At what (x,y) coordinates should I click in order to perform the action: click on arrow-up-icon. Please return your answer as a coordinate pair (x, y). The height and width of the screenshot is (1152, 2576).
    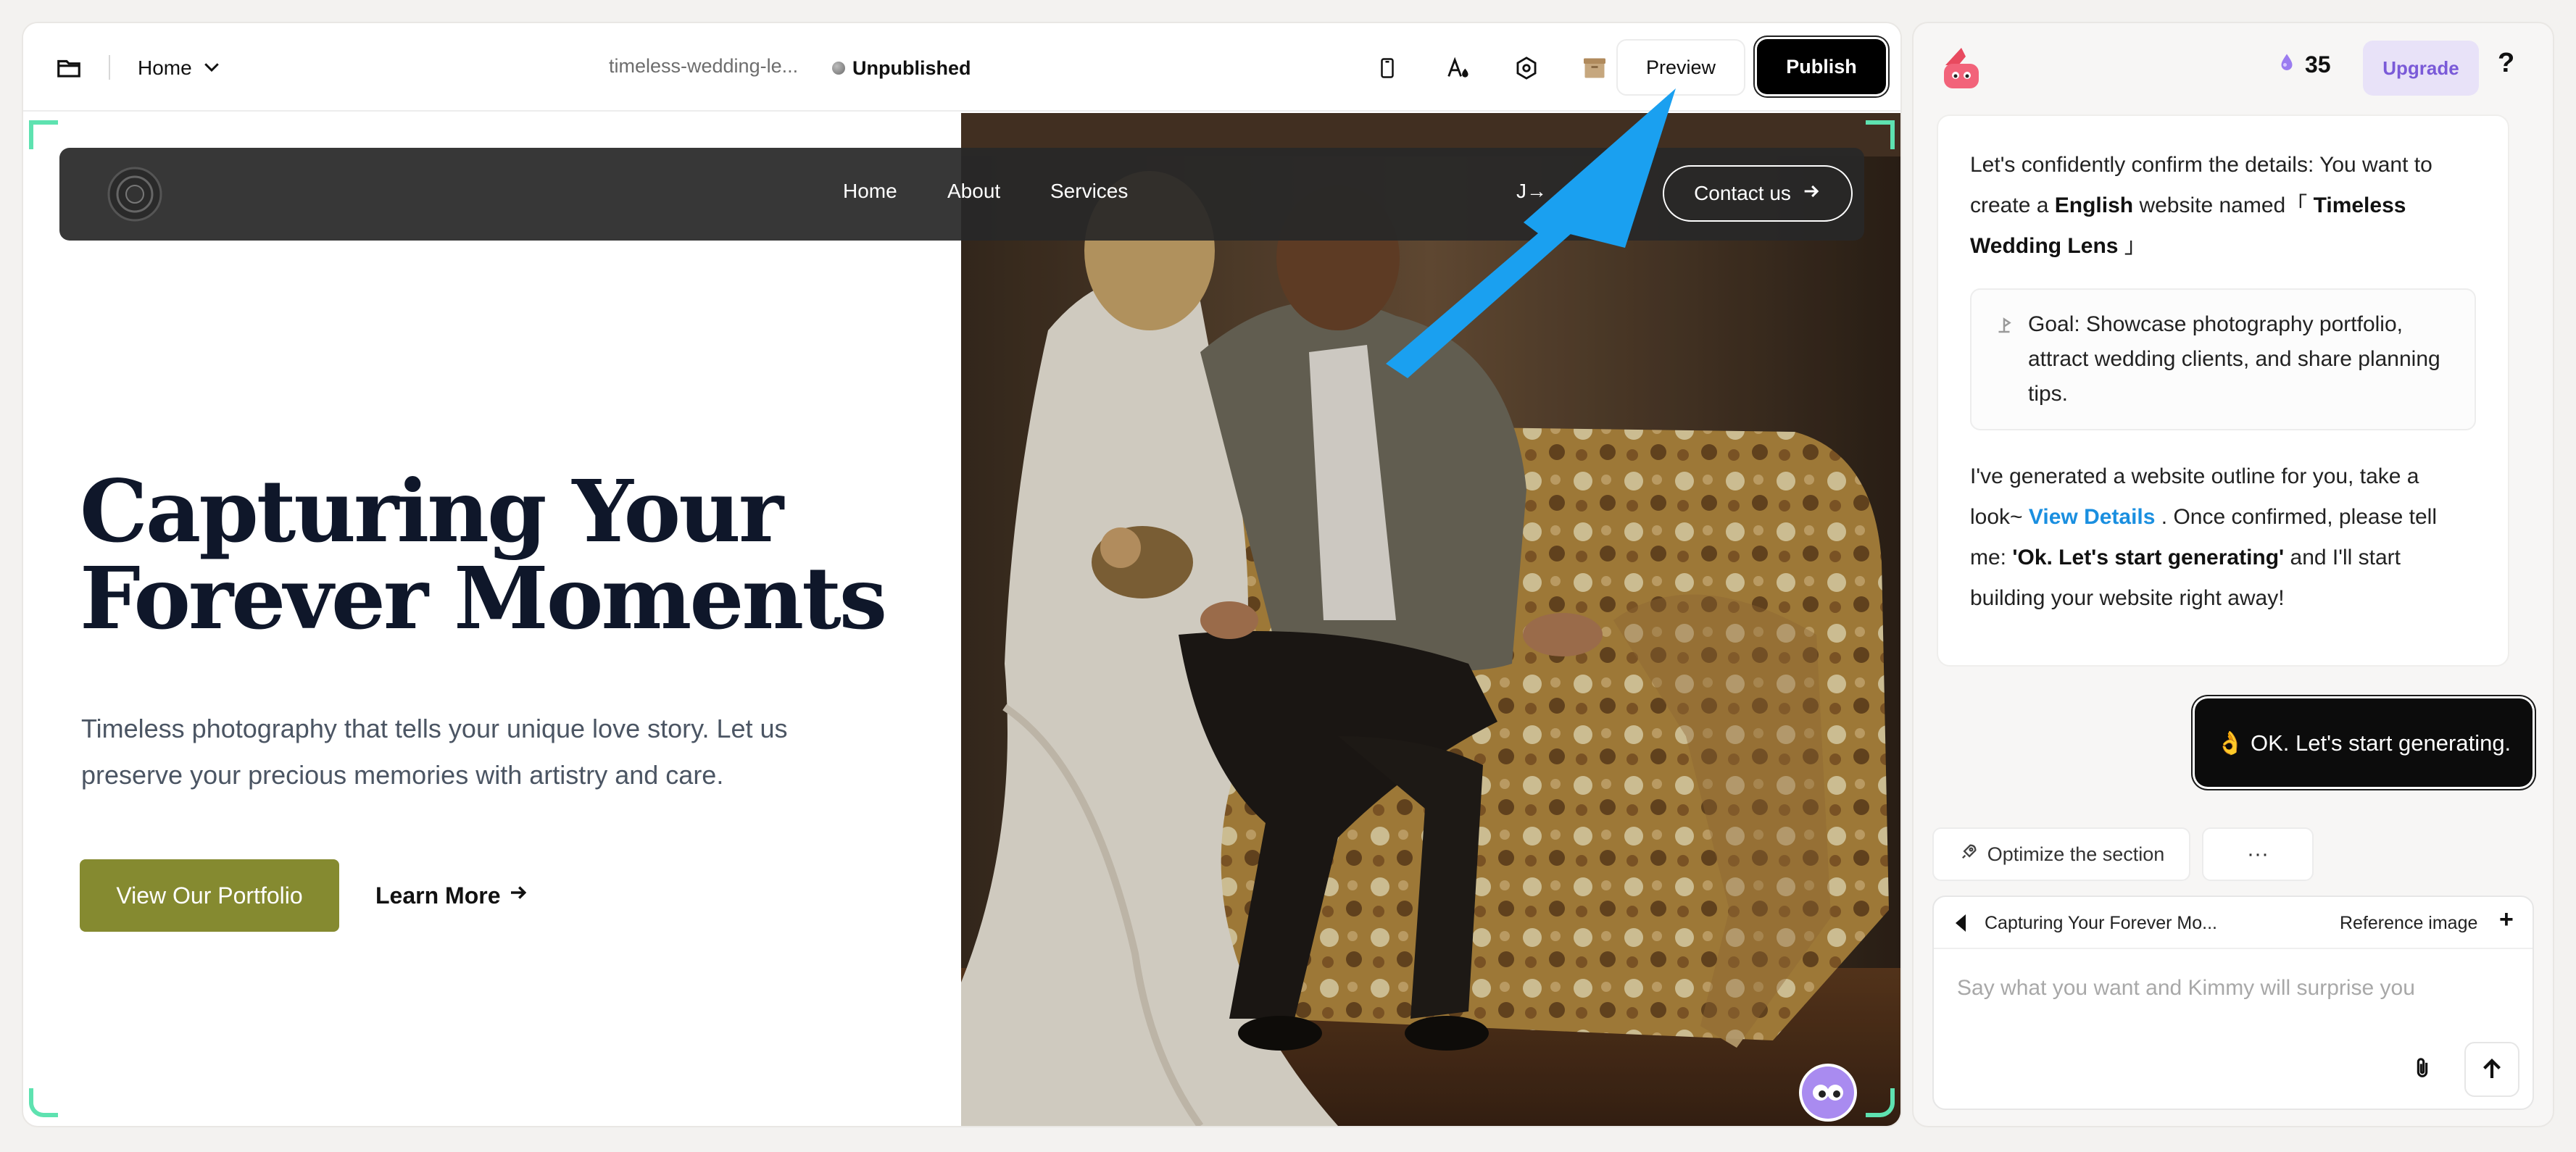
    Looking at the image, I should click on (2492, 1068).